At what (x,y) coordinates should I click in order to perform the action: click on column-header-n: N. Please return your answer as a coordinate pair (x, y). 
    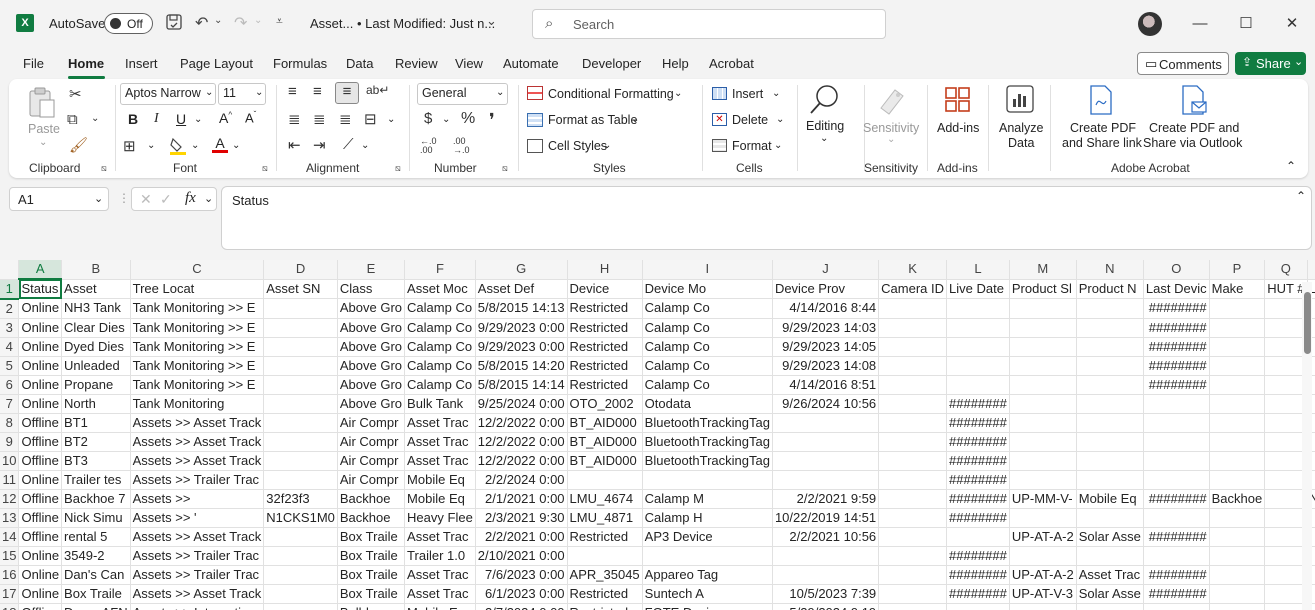
    Looking at the image, I should click on (1110, 270).